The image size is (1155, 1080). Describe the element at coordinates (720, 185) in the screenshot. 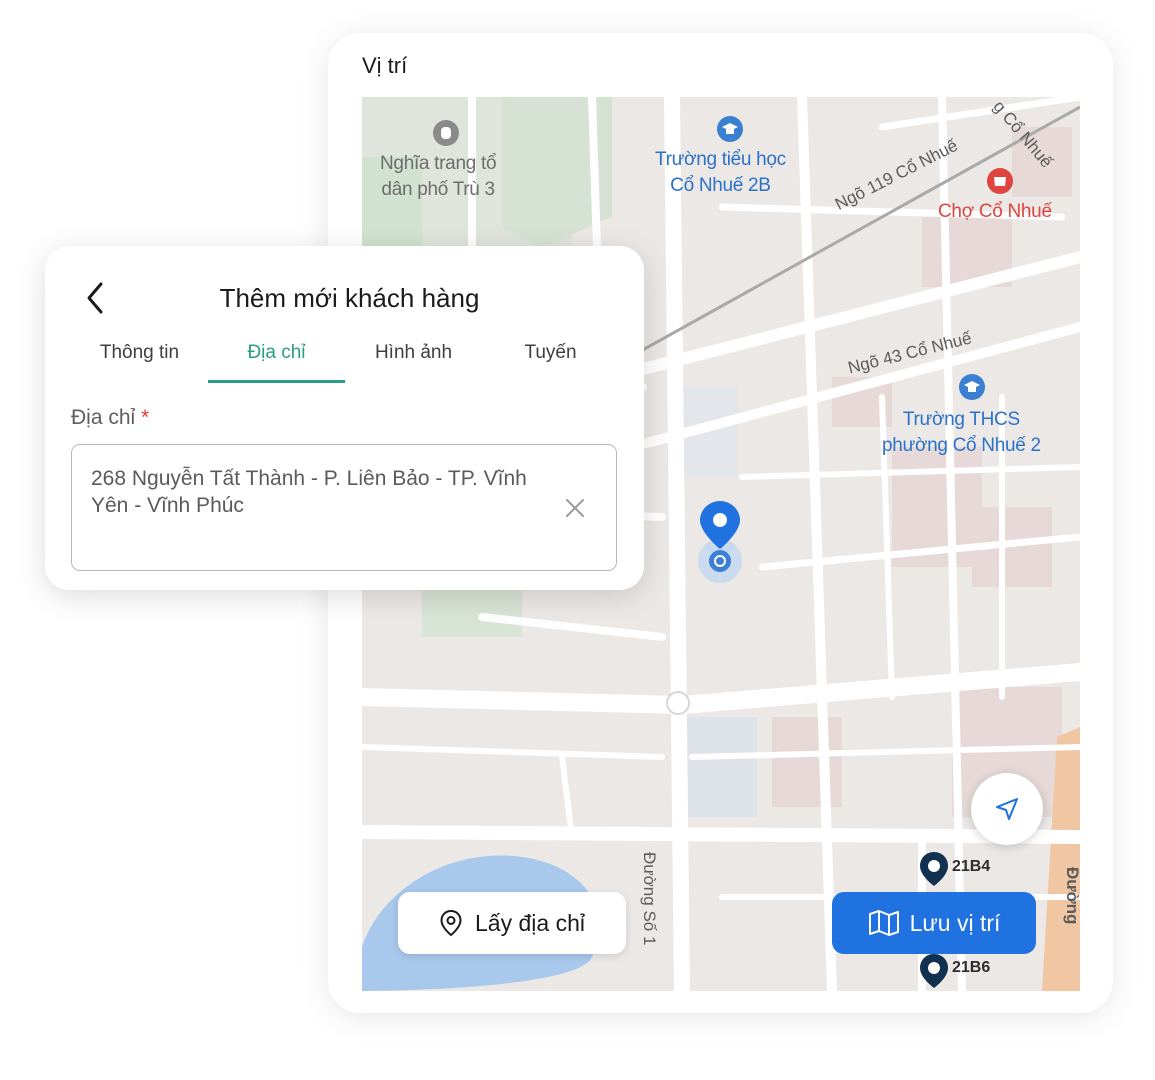

I see `poi-primary-school-line2: Cổ Nhuế 2B` at that location.